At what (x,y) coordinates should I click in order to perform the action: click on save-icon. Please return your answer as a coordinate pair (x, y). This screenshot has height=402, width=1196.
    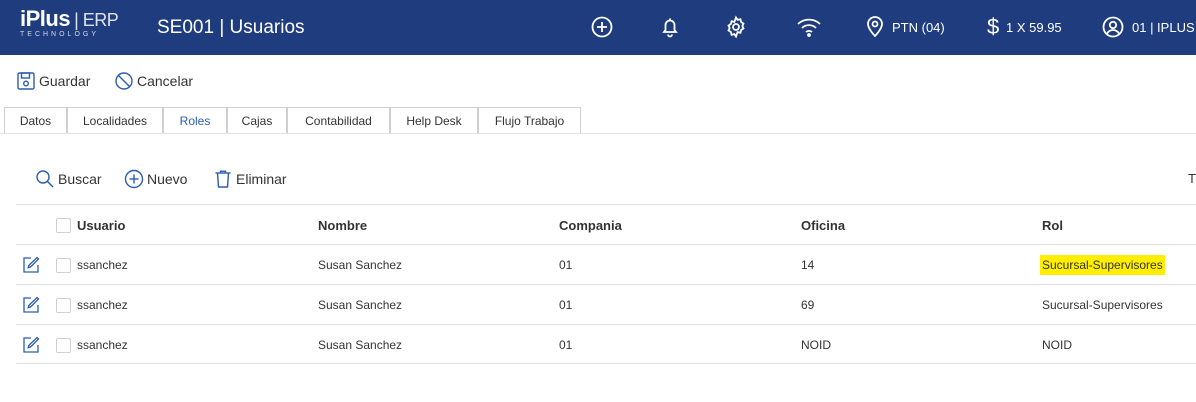
    Looking at the image, I should click on (26, 81).